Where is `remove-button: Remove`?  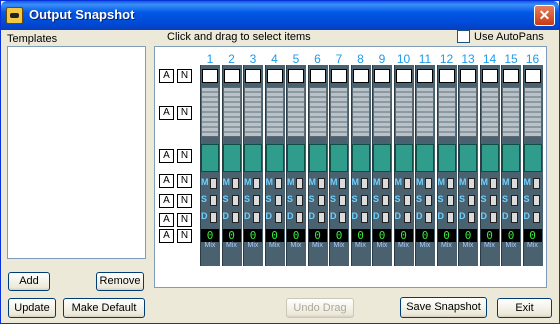 remove-button: Remove is located at coordinates (120, 281).